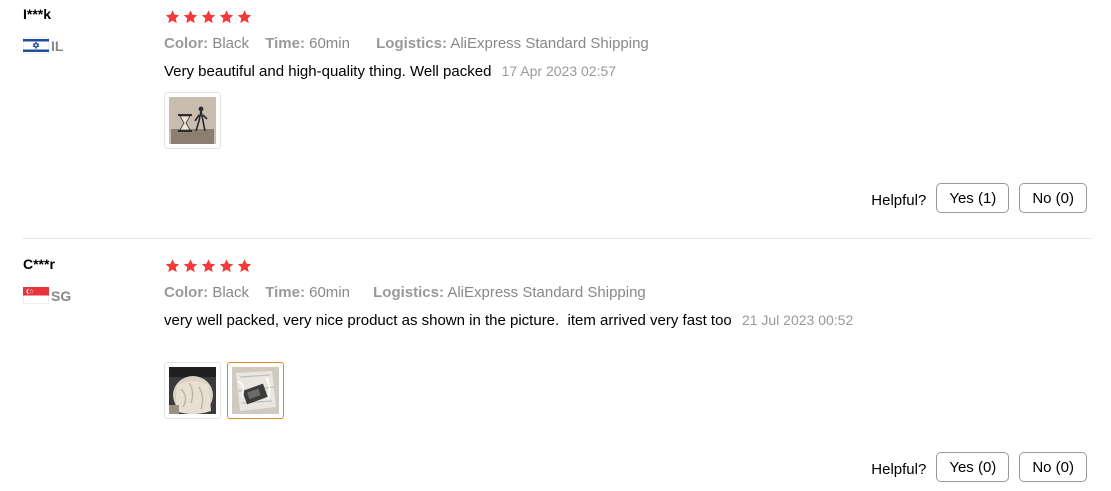  I want to click on israel-flag-icon, so click(36, 45).